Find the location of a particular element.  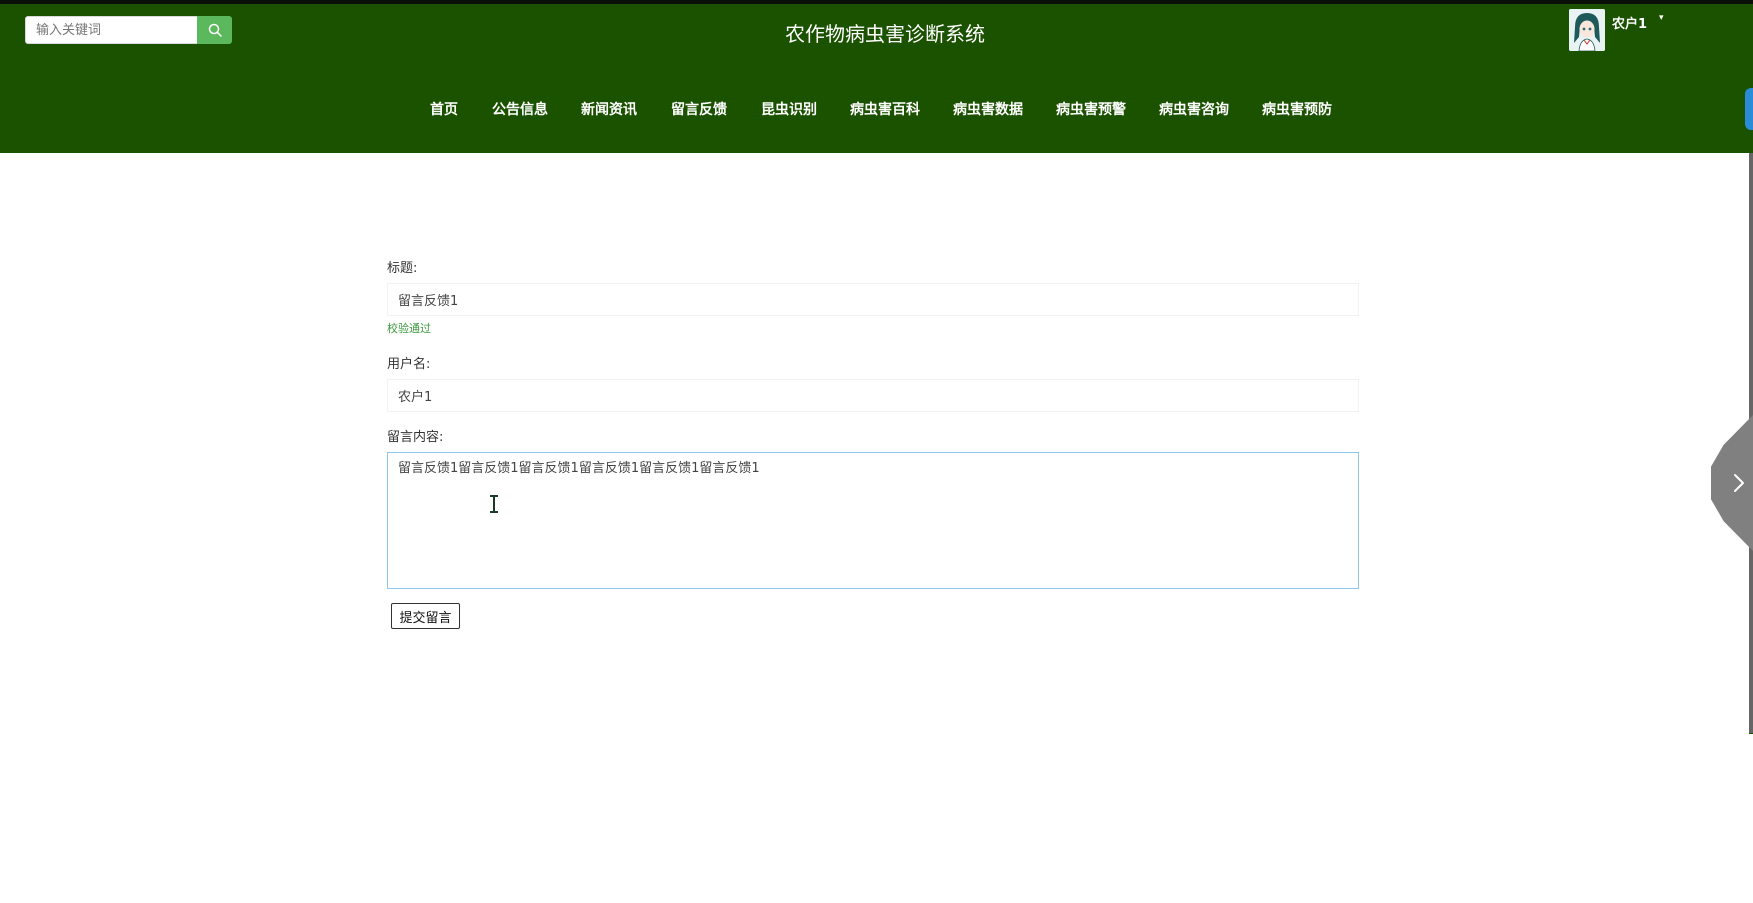

nav-item-news: 新闻资讯 is located at coordinates (609, 109).